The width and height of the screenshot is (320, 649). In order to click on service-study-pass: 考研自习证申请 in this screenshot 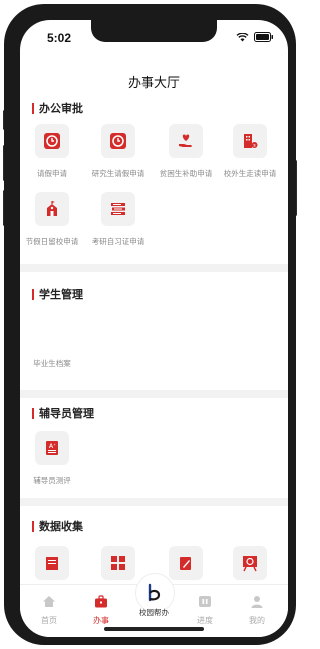, I will do `click(118, 219)`.